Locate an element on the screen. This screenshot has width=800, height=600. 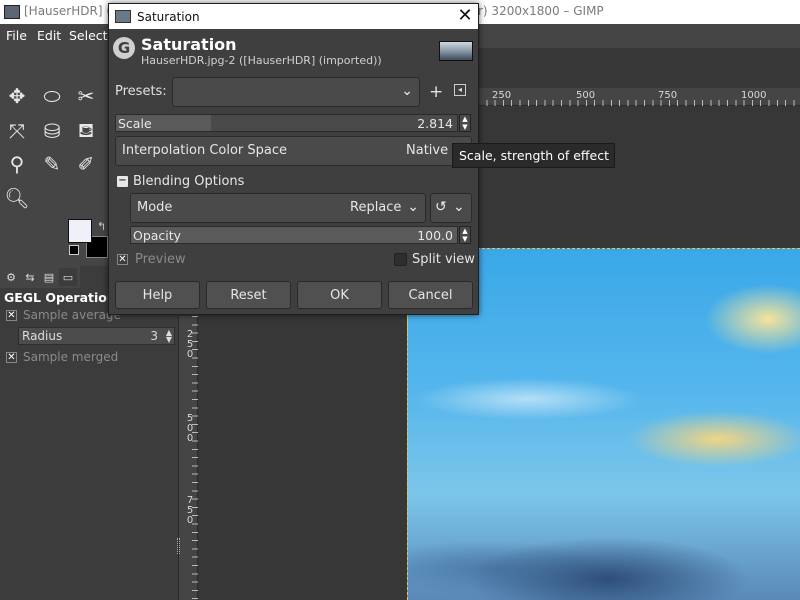
radius-value: 3 is located at coordinates (154, 336).